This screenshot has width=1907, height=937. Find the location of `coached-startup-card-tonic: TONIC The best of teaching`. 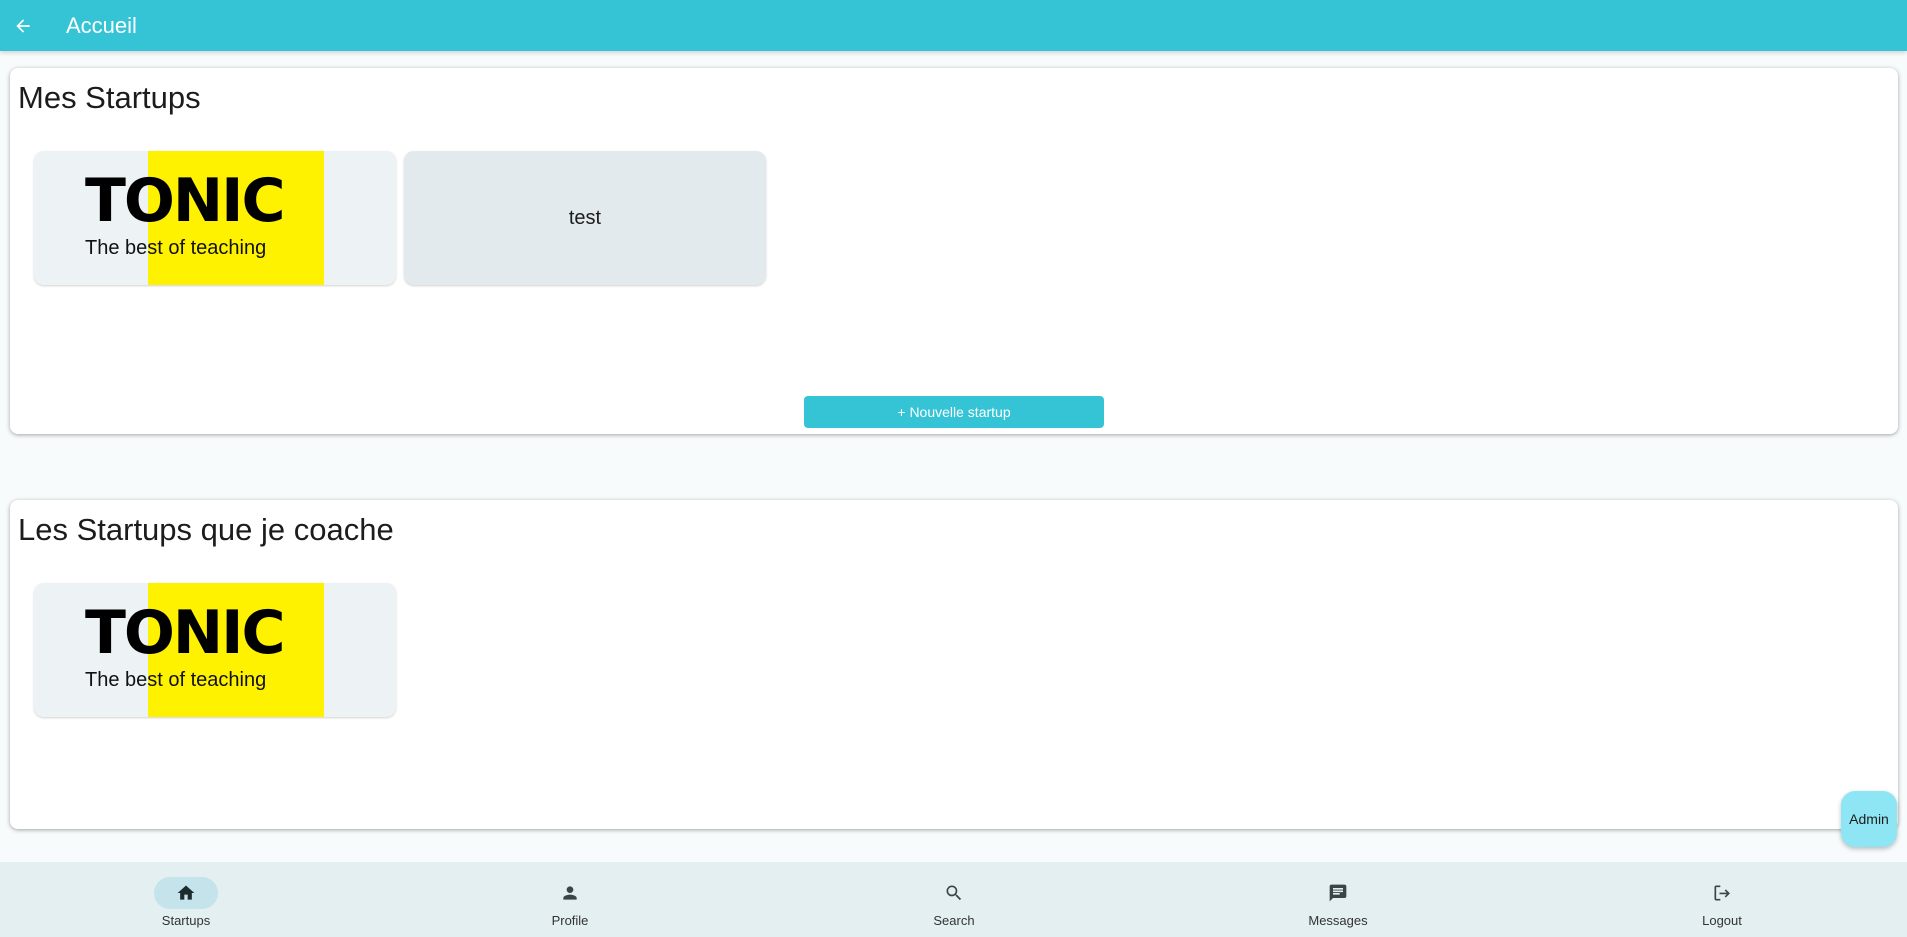

coached-startup-card-tonic: TONIC The best of teaching is located at coordinates (215, 650).